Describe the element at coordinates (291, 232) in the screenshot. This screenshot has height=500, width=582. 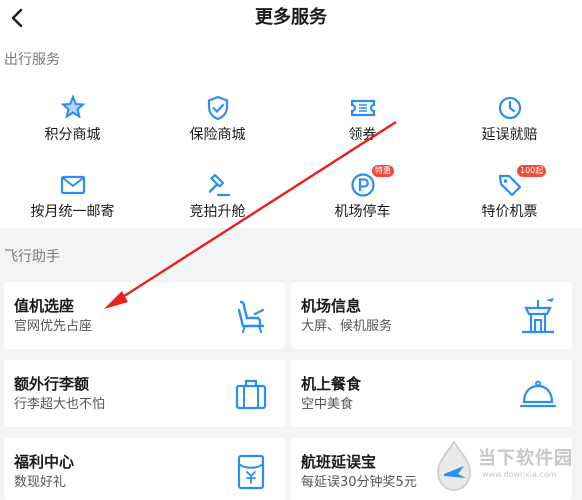
I see `section-divider` at that location.